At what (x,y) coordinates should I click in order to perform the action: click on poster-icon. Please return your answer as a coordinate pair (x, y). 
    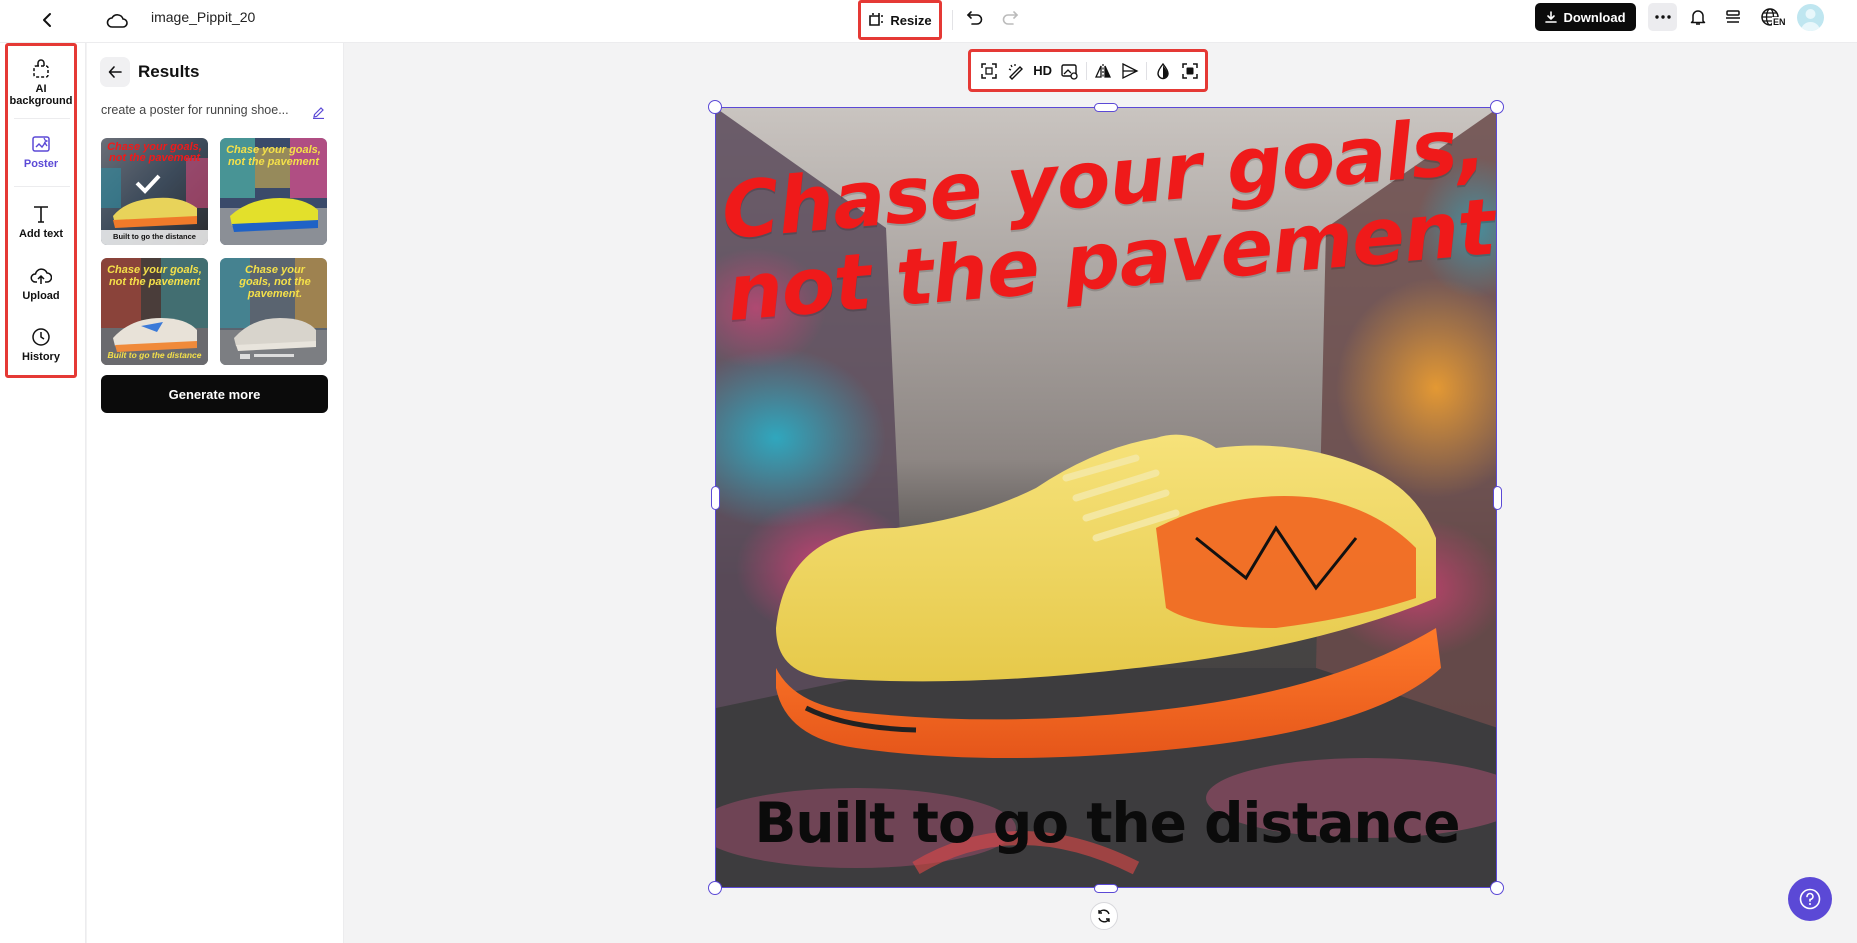
    Looking at the image, I should click on (41, 144).